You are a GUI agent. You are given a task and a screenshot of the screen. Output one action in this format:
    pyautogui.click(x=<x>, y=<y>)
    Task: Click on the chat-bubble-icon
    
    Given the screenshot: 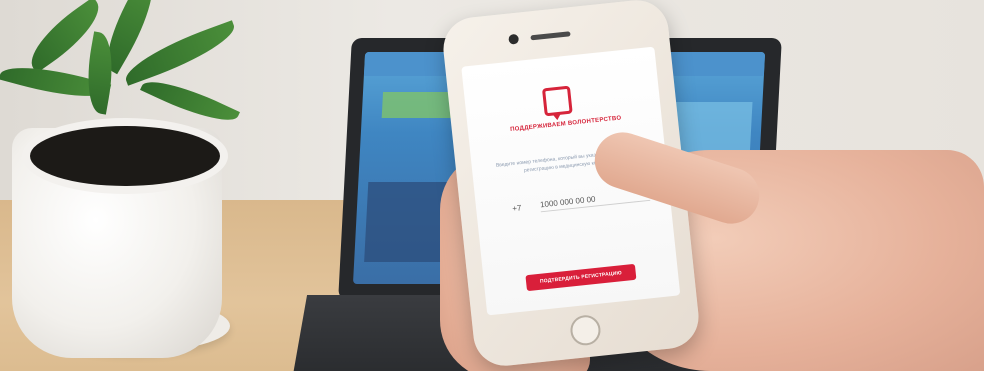 What is the action you would take?
    pyautogui.click(x=557, y=101)
    